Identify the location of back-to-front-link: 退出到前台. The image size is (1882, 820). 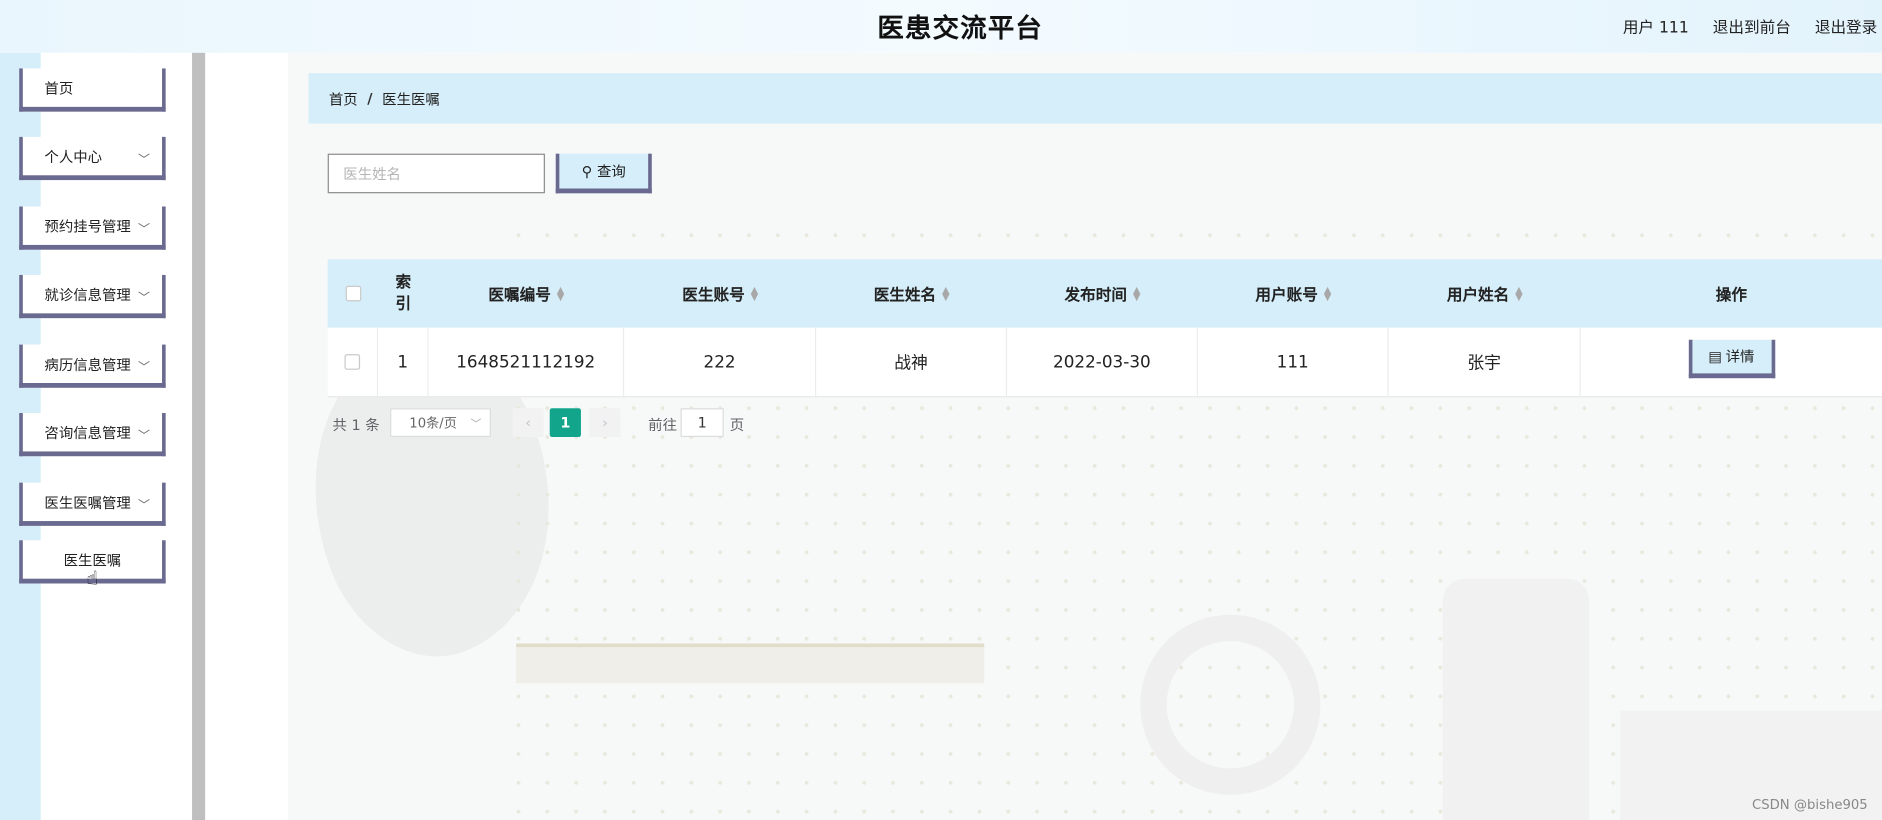
(1752, 25).